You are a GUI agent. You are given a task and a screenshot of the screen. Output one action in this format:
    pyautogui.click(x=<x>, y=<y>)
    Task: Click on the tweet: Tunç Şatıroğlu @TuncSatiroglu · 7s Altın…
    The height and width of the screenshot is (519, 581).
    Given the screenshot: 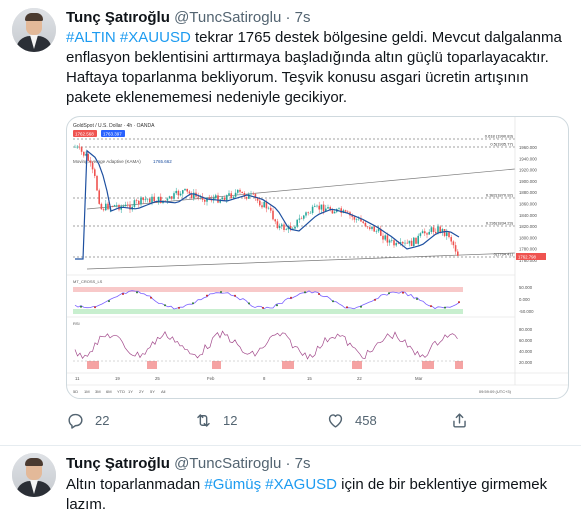 What is the action you would take?
    pyautogui.click(x=290, y=483)
    